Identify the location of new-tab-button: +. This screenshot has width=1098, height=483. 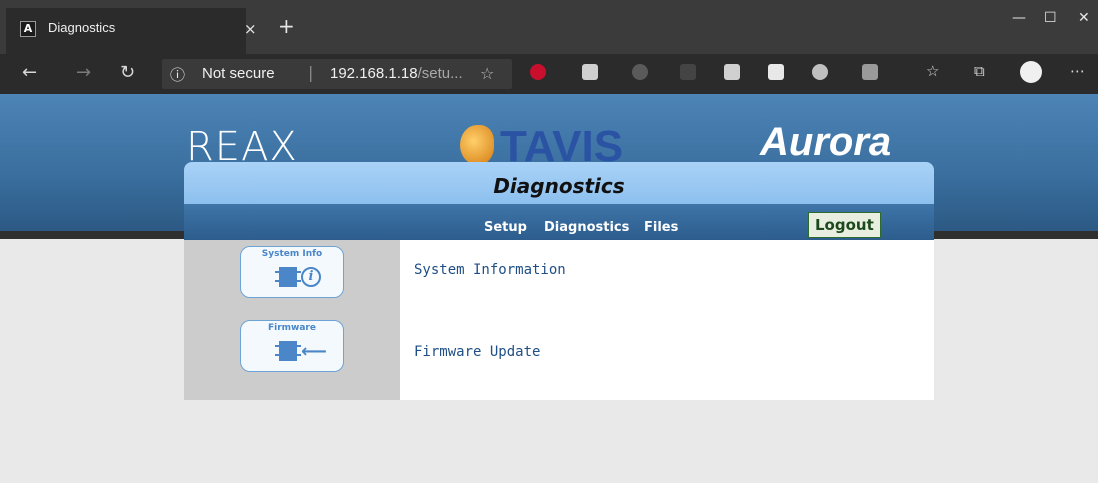
(286, 26).